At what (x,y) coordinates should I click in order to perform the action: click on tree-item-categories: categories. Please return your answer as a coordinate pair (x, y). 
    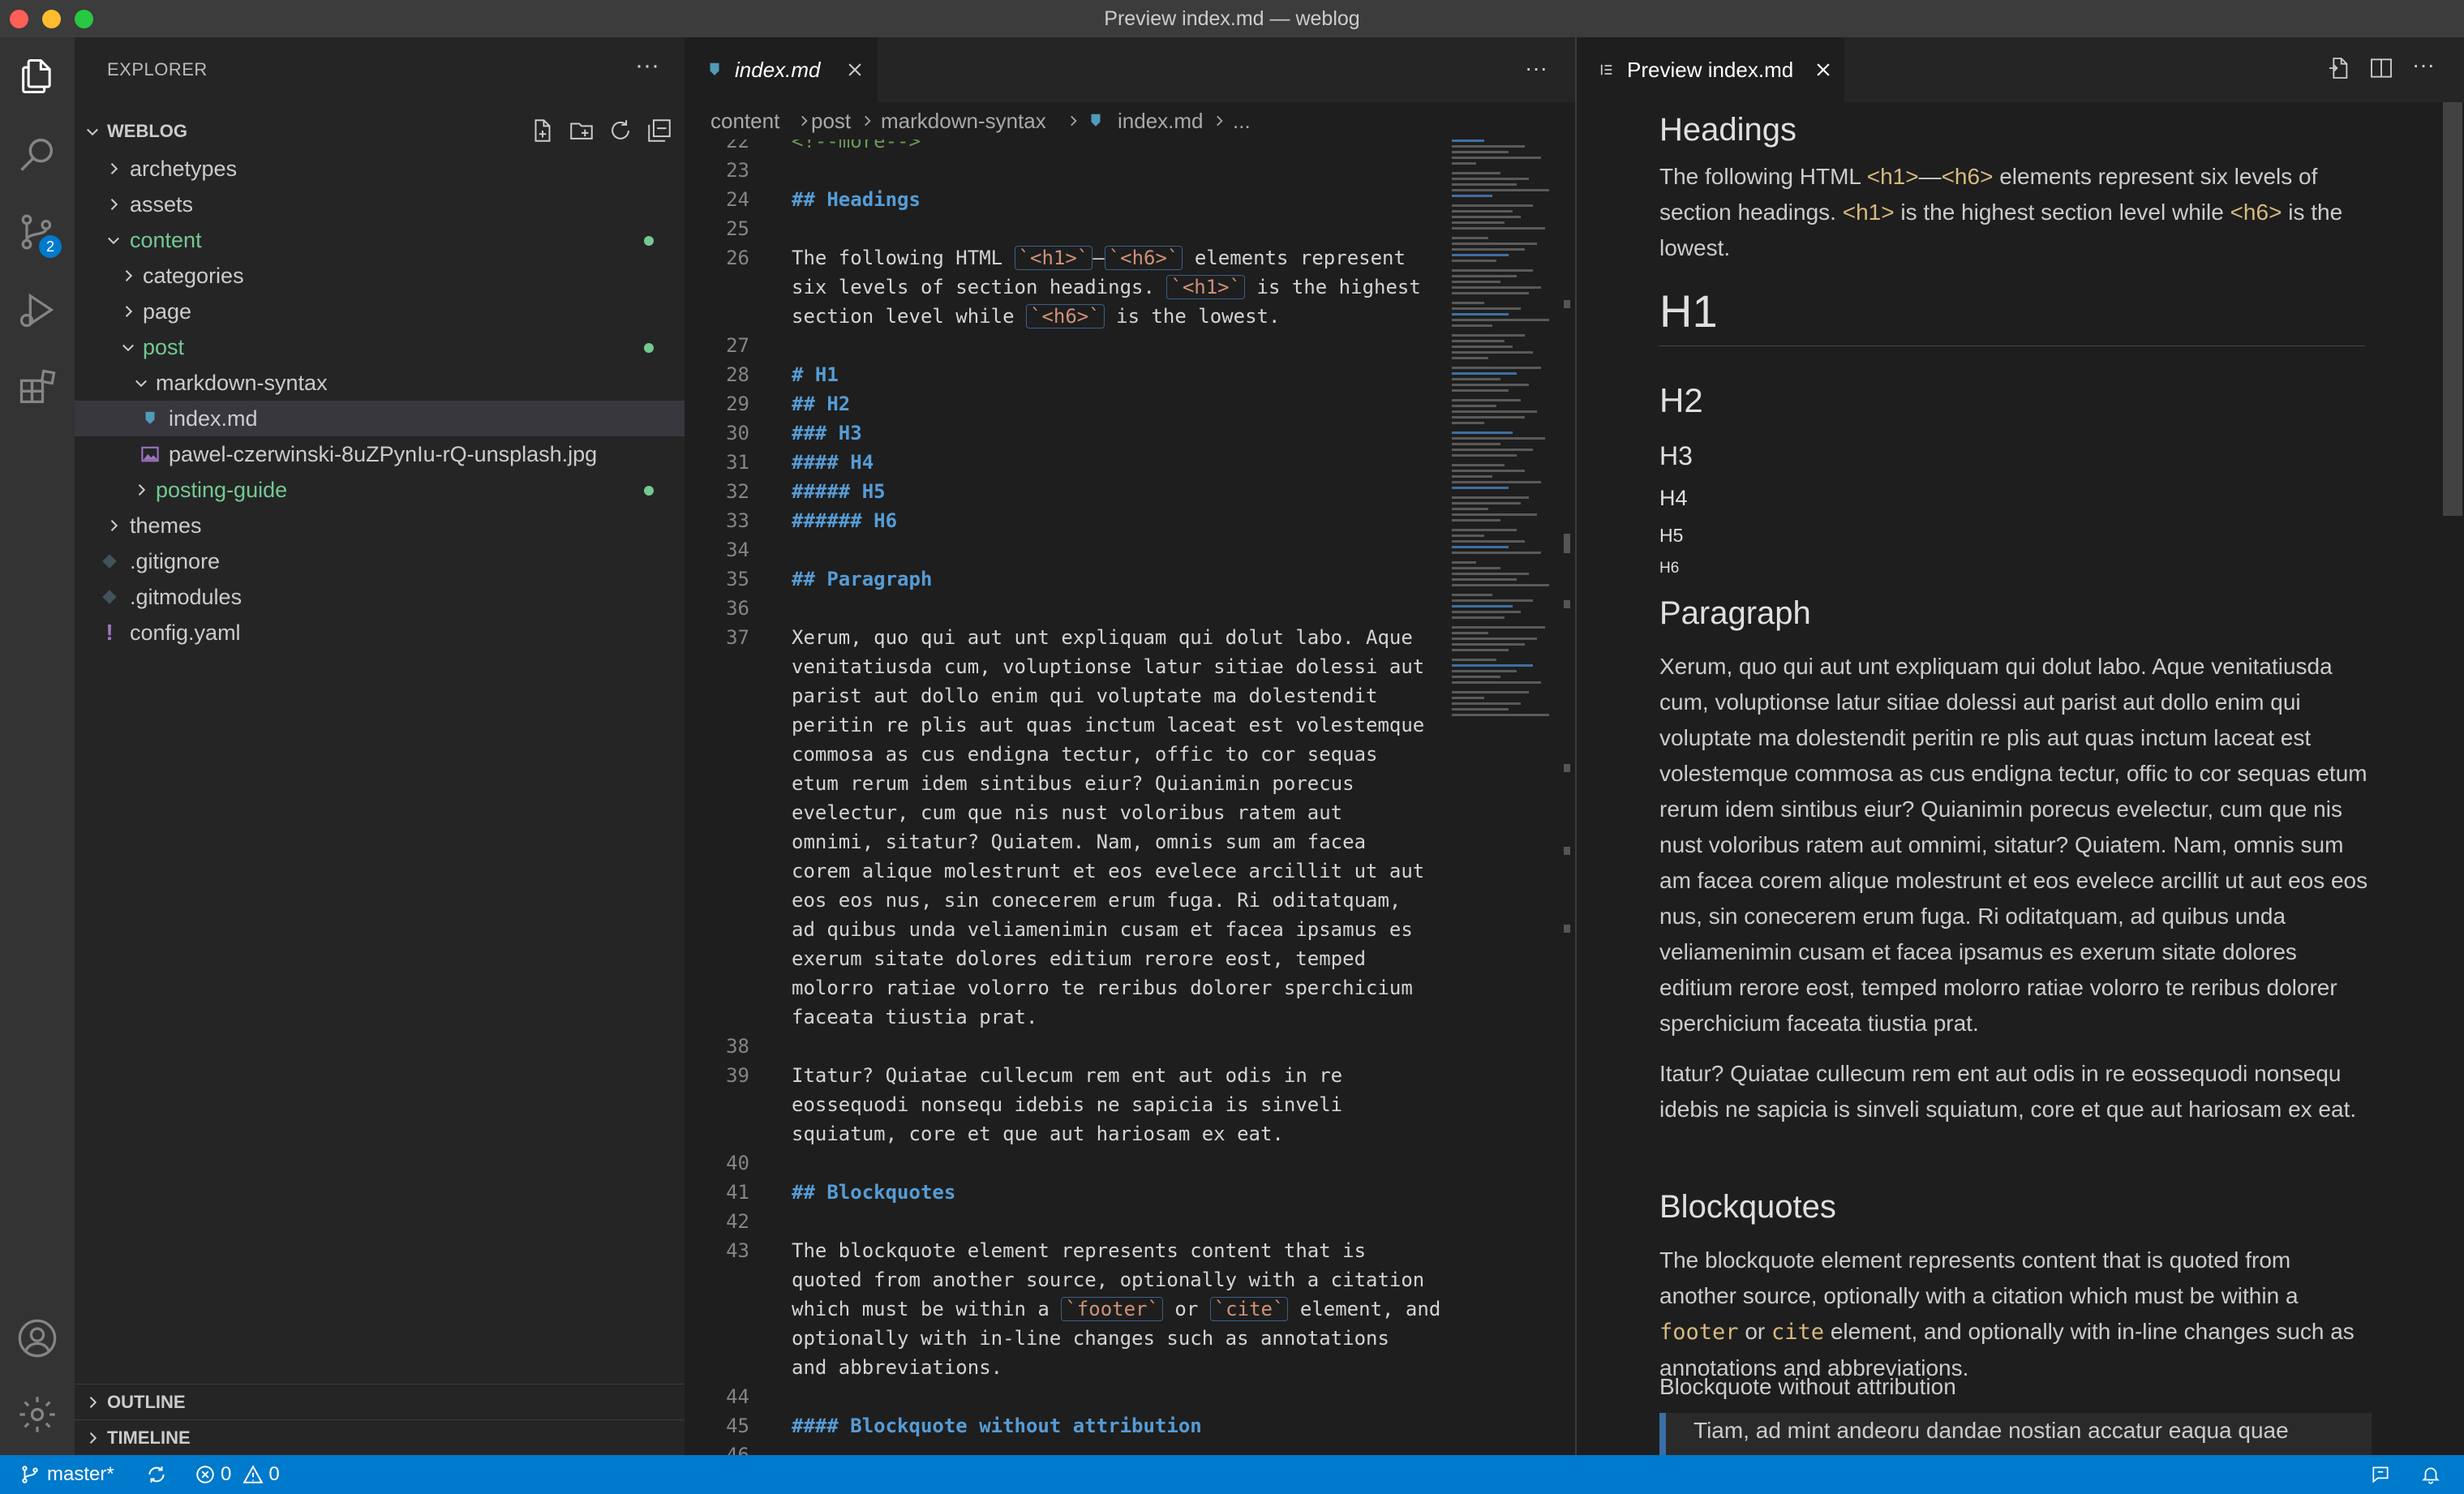
    Looking at the image, I should click on (380, 276).